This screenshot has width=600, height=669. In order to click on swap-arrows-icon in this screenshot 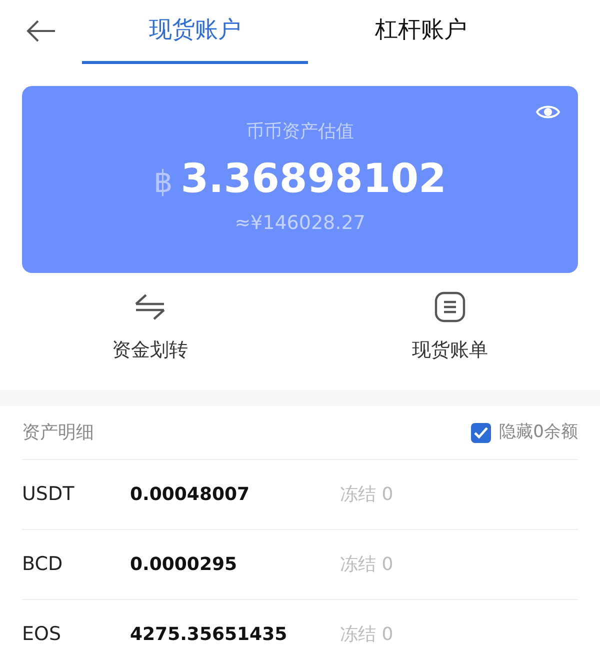, I will do `click(150, 307)`.